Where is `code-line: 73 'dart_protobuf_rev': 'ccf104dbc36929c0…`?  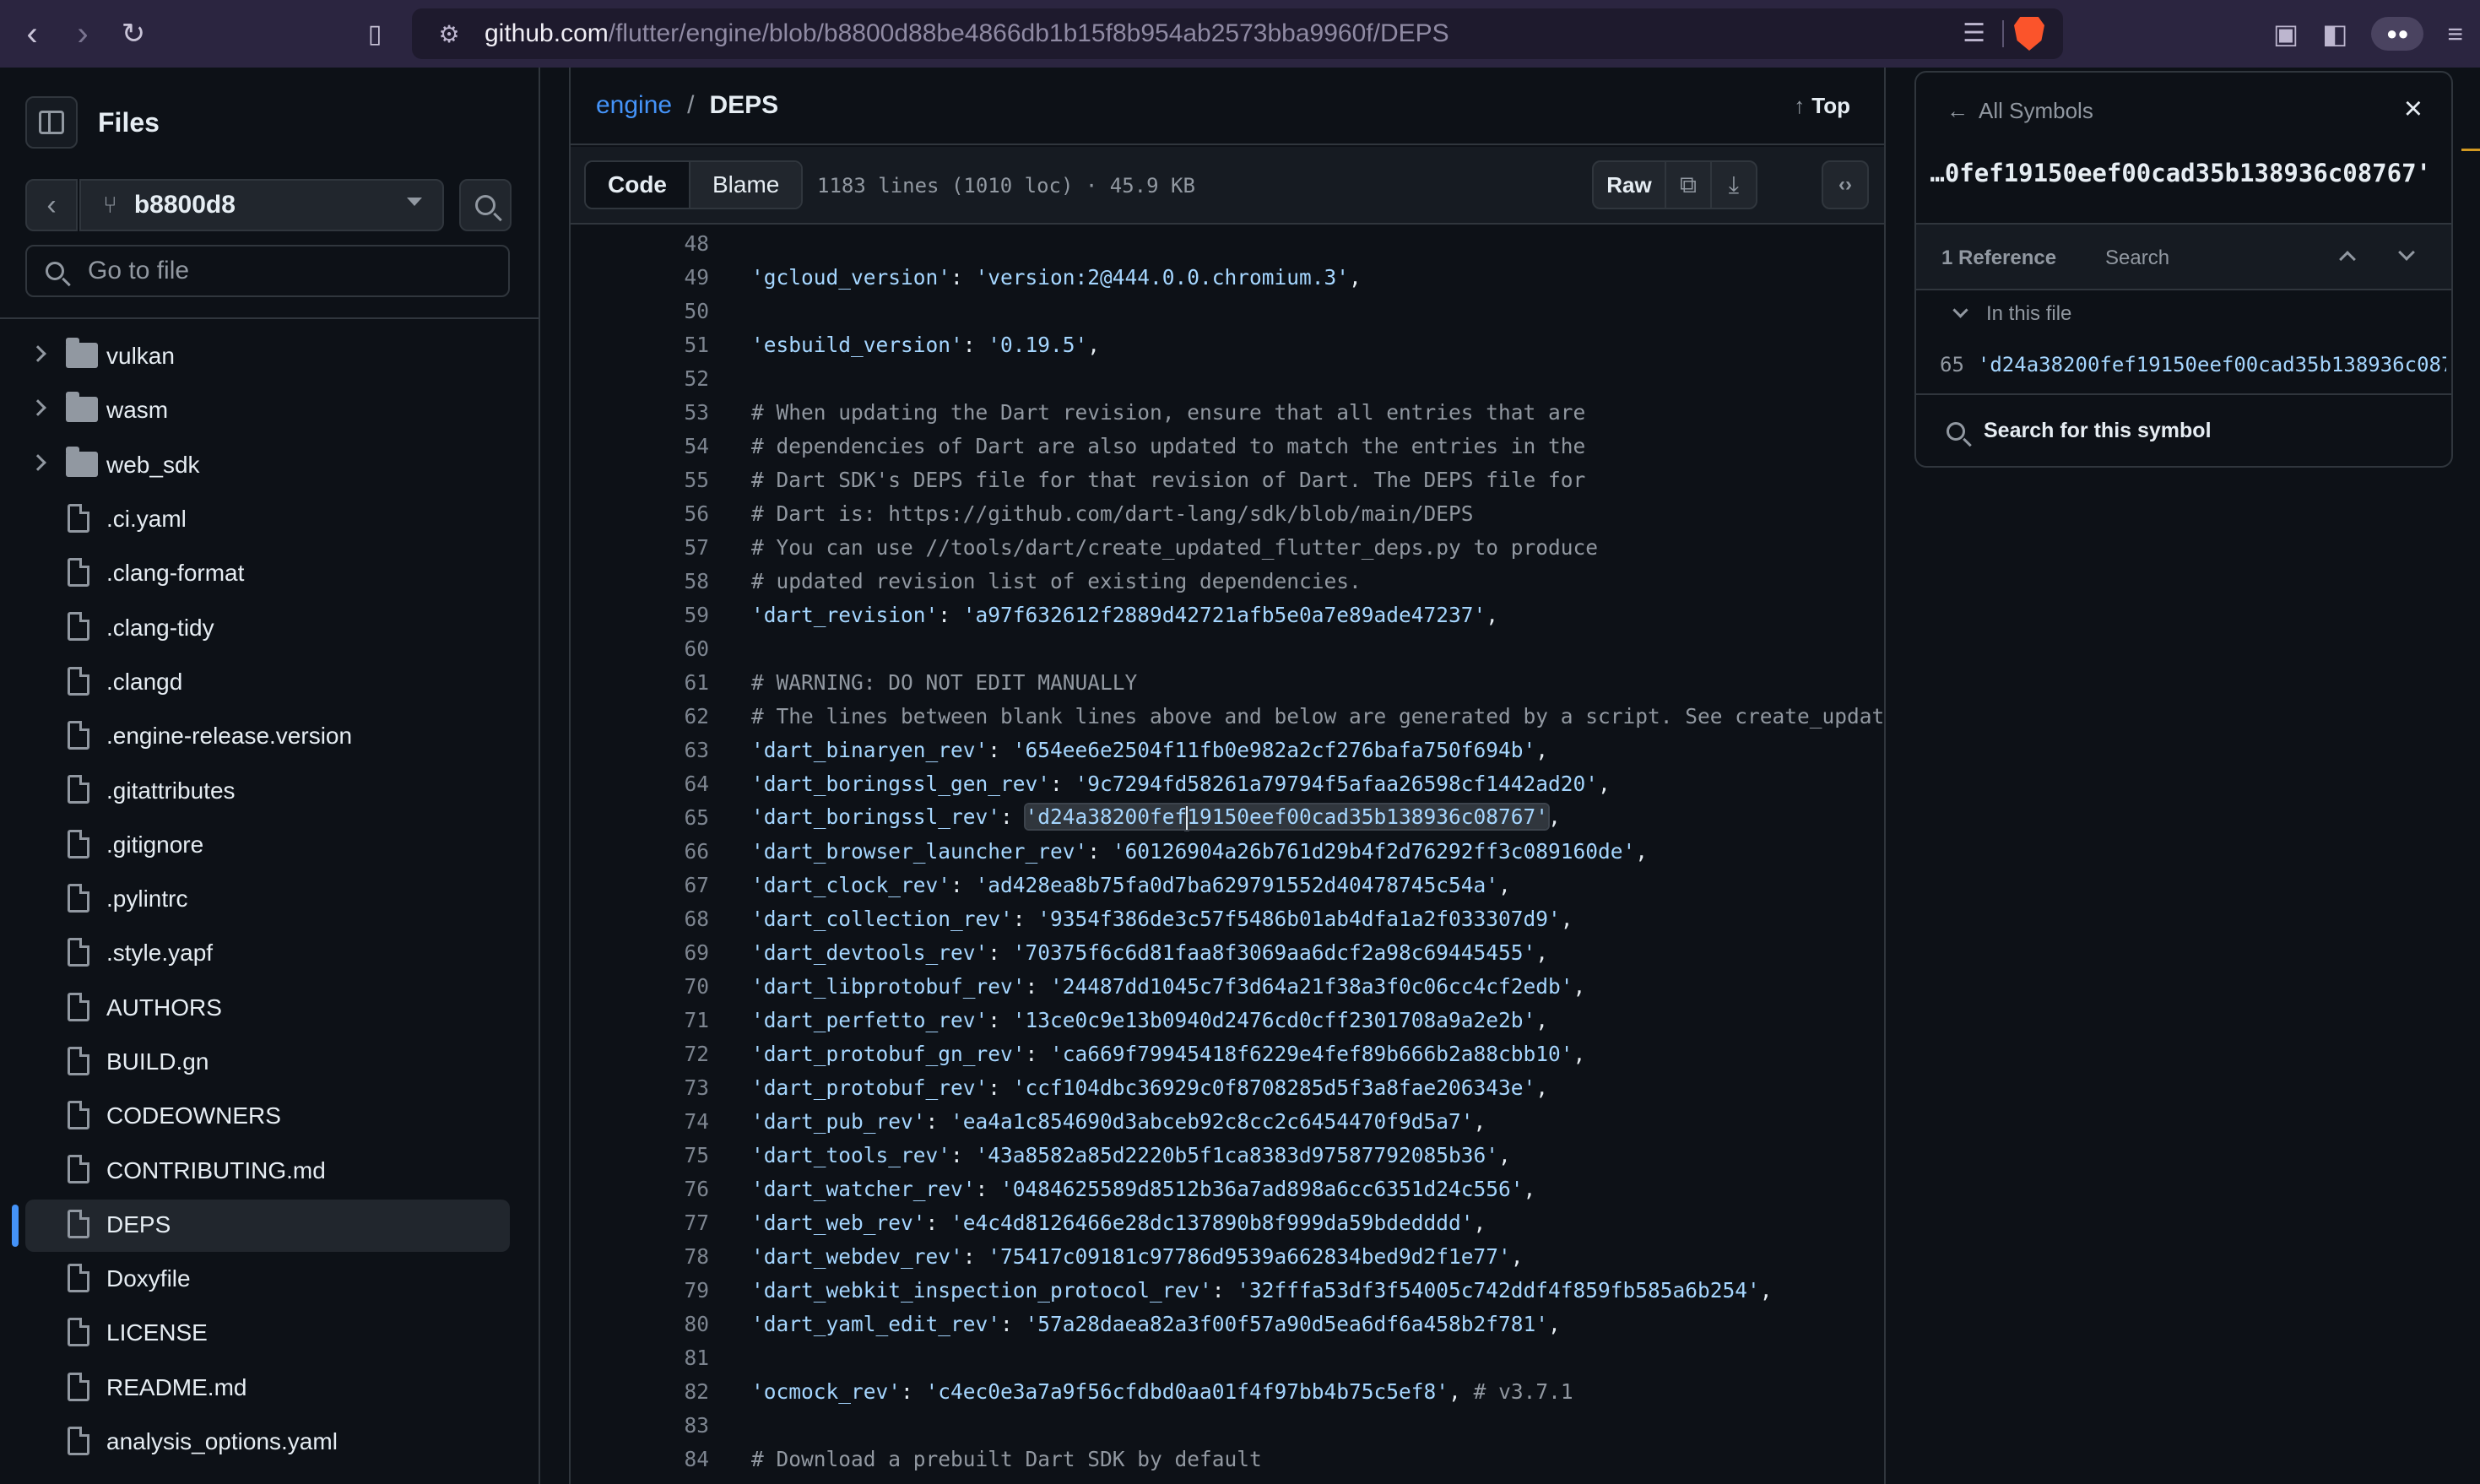 code-line: 73 'dart_protobuf_rev': 'ccf104dbc36929c0… is located at coordinates (1227, 1087).